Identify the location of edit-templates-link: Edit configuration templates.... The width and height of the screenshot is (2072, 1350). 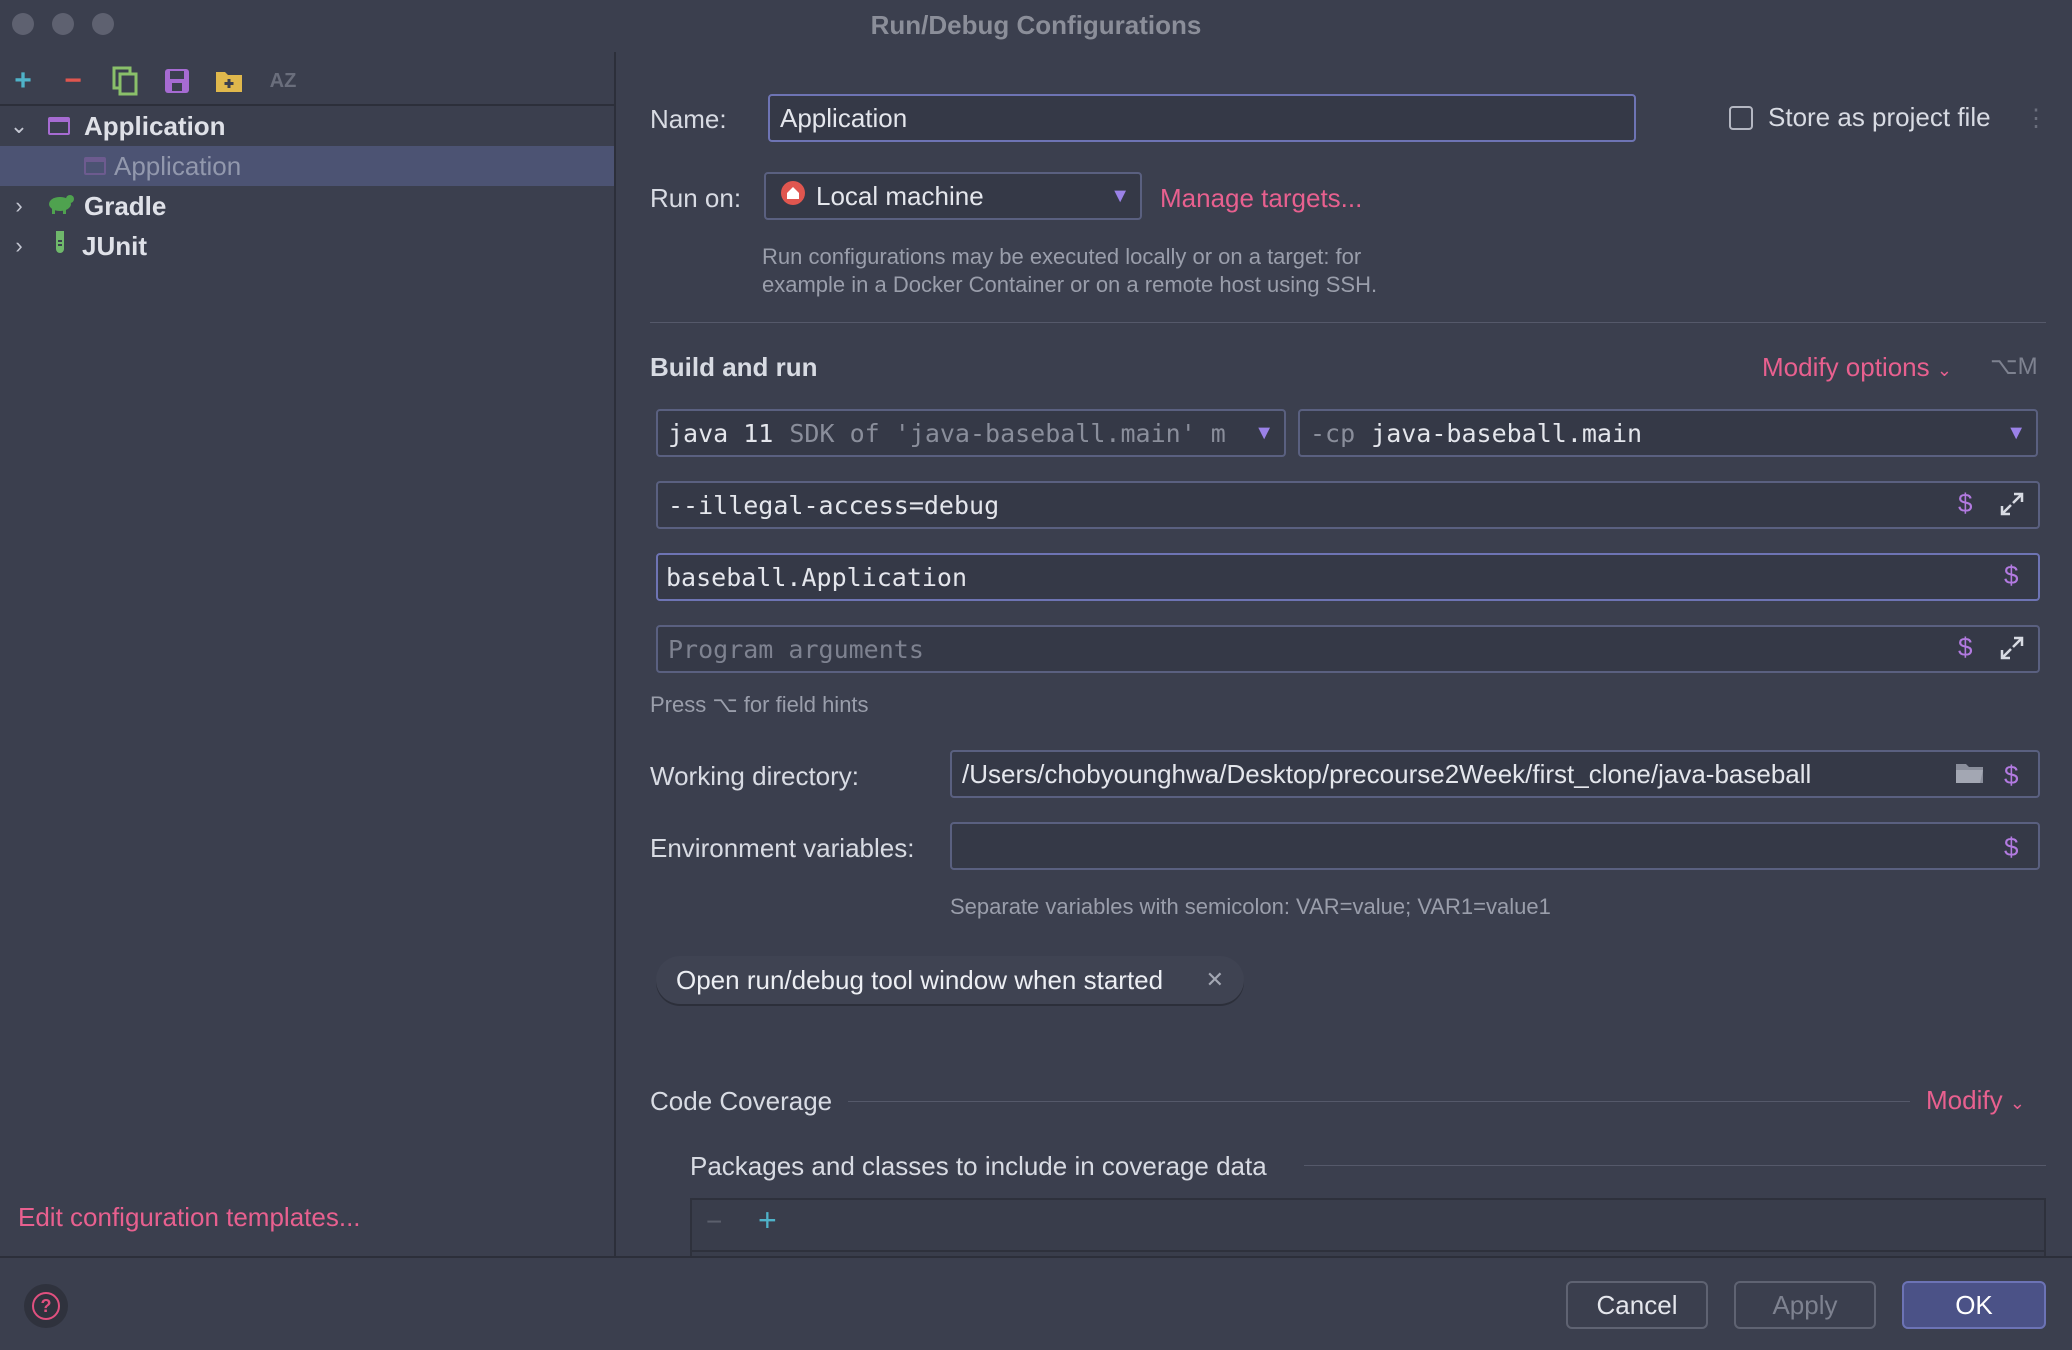
(189, 1217).